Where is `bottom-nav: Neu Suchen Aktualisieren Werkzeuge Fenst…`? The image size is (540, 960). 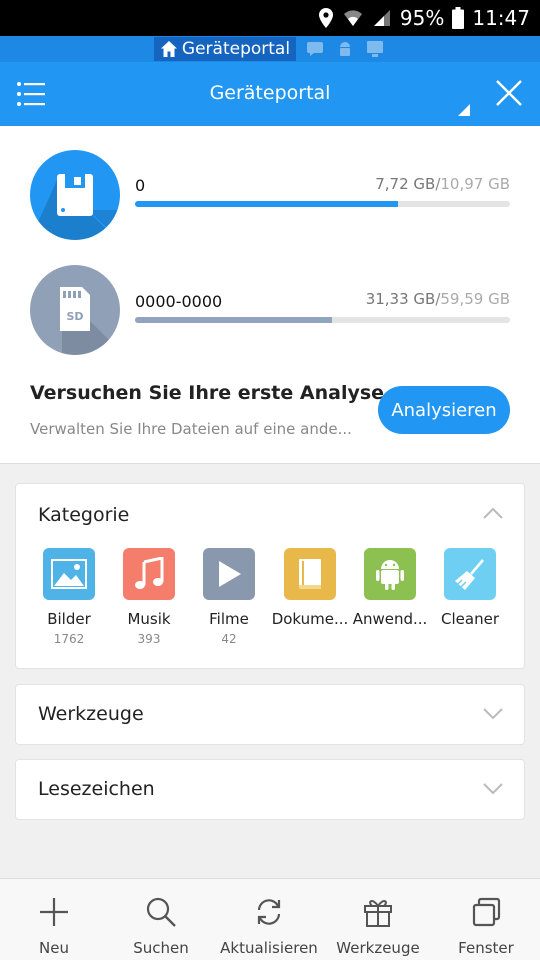
bottom-nav: Neu Suchen Aktualisieren Werkzeuge Fenst… is located at coordinates (270, 919).